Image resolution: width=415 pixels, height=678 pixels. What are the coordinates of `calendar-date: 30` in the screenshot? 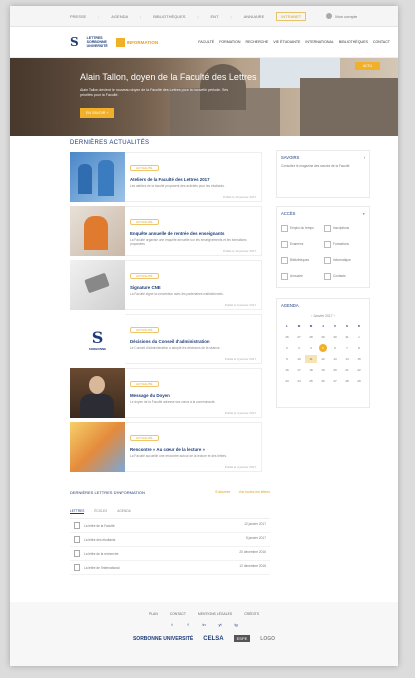 It's located at (335, 337).